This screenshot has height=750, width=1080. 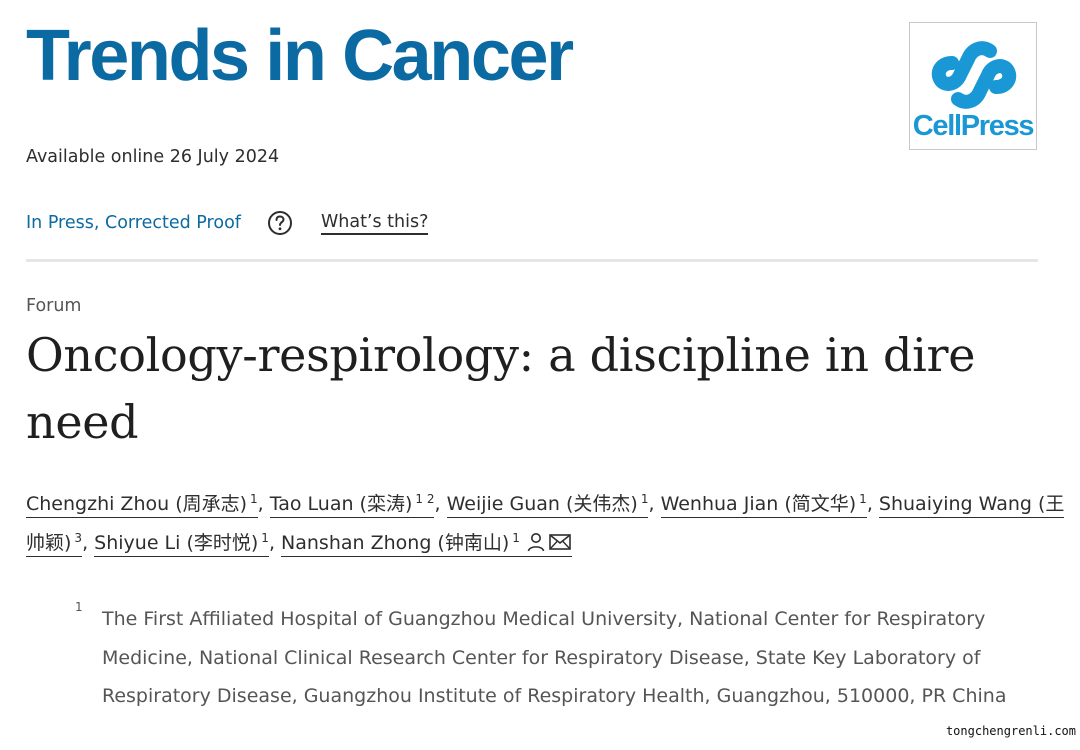 I want to click on divider, so click(x=532, y=260).